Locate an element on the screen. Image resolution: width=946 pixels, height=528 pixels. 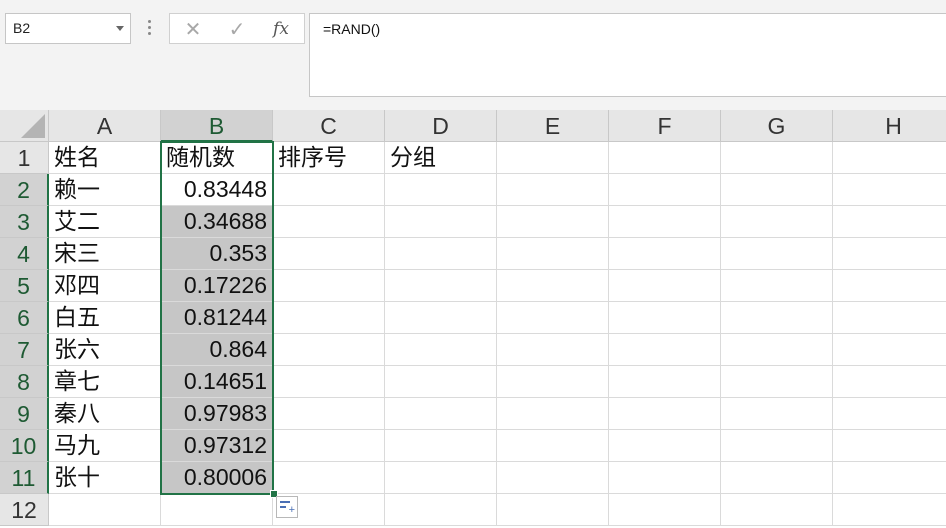
cell-c10 is located at coordinates (329, 446).